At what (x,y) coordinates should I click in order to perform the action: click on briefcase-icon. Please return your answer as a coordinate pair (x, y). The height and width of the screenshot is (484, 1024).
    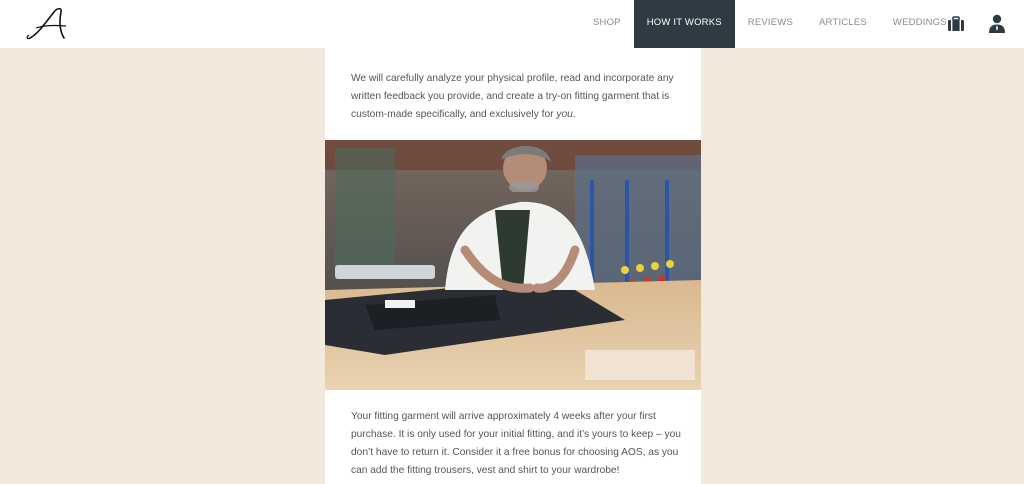
    Looking at the image, I should click on (956, 23).